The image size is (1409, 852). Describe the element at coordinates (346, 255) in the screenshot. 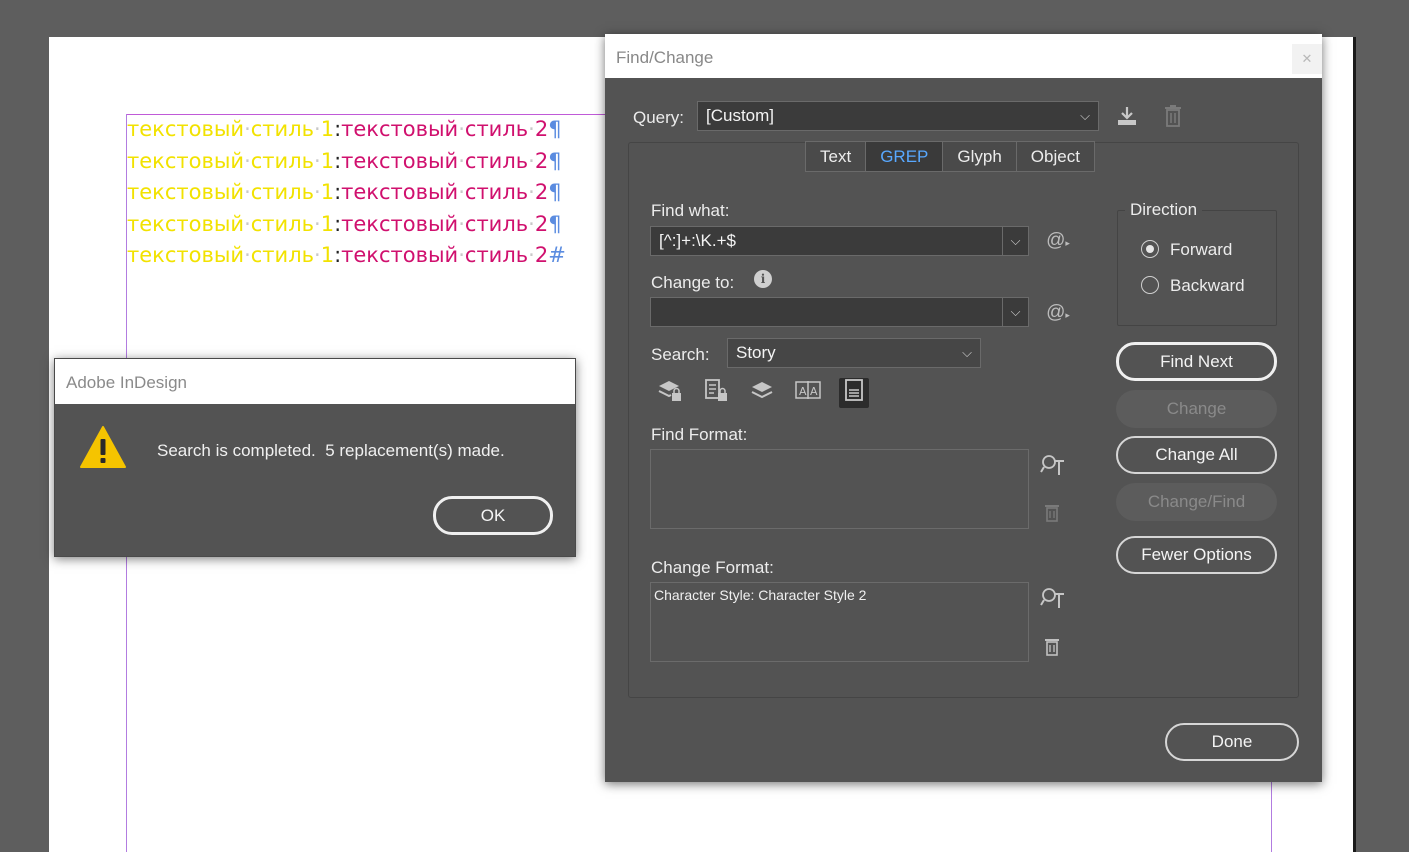

I see `text-line: текстовый·стиль·1:текстовый·стиль·2#` at that location.